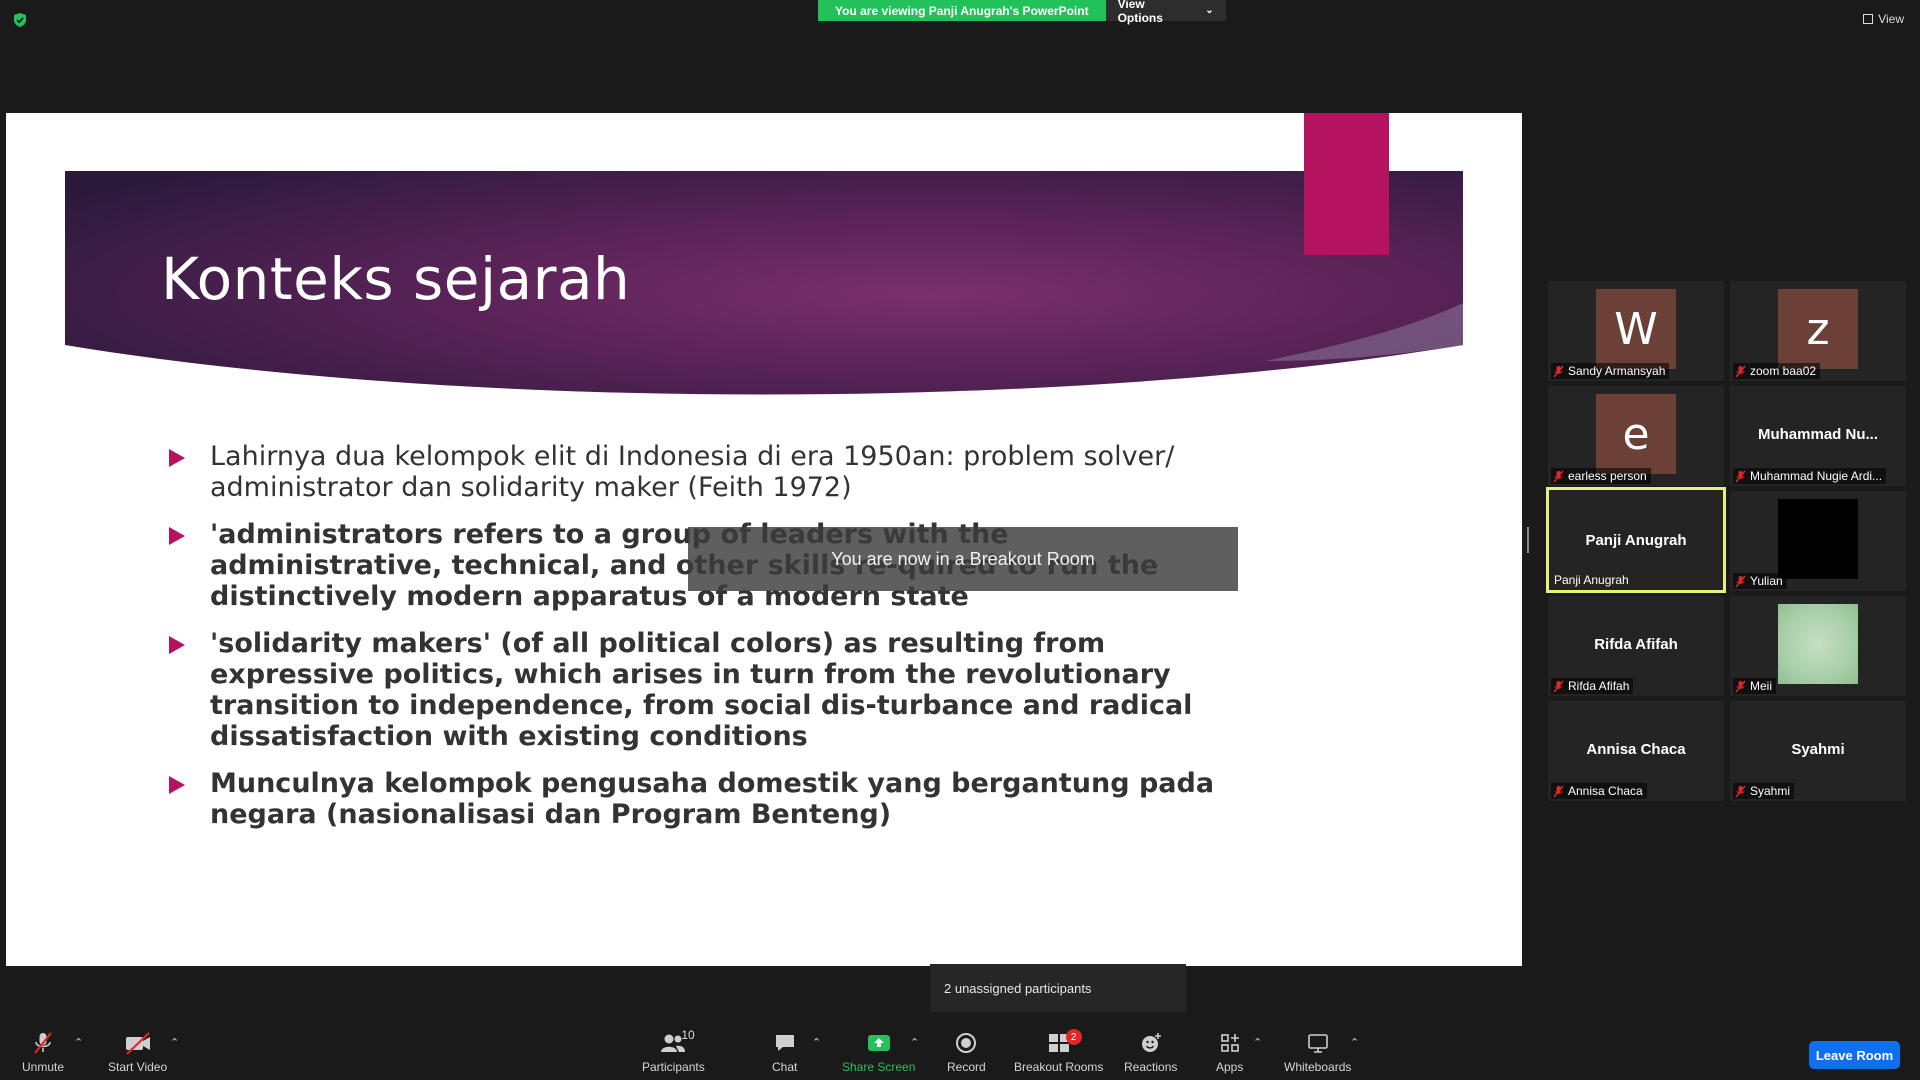 The image size is (1920, 1080). Describe the element at coordinates (966, 1067) in the screenshot. I see `record-label: Record` at that location.